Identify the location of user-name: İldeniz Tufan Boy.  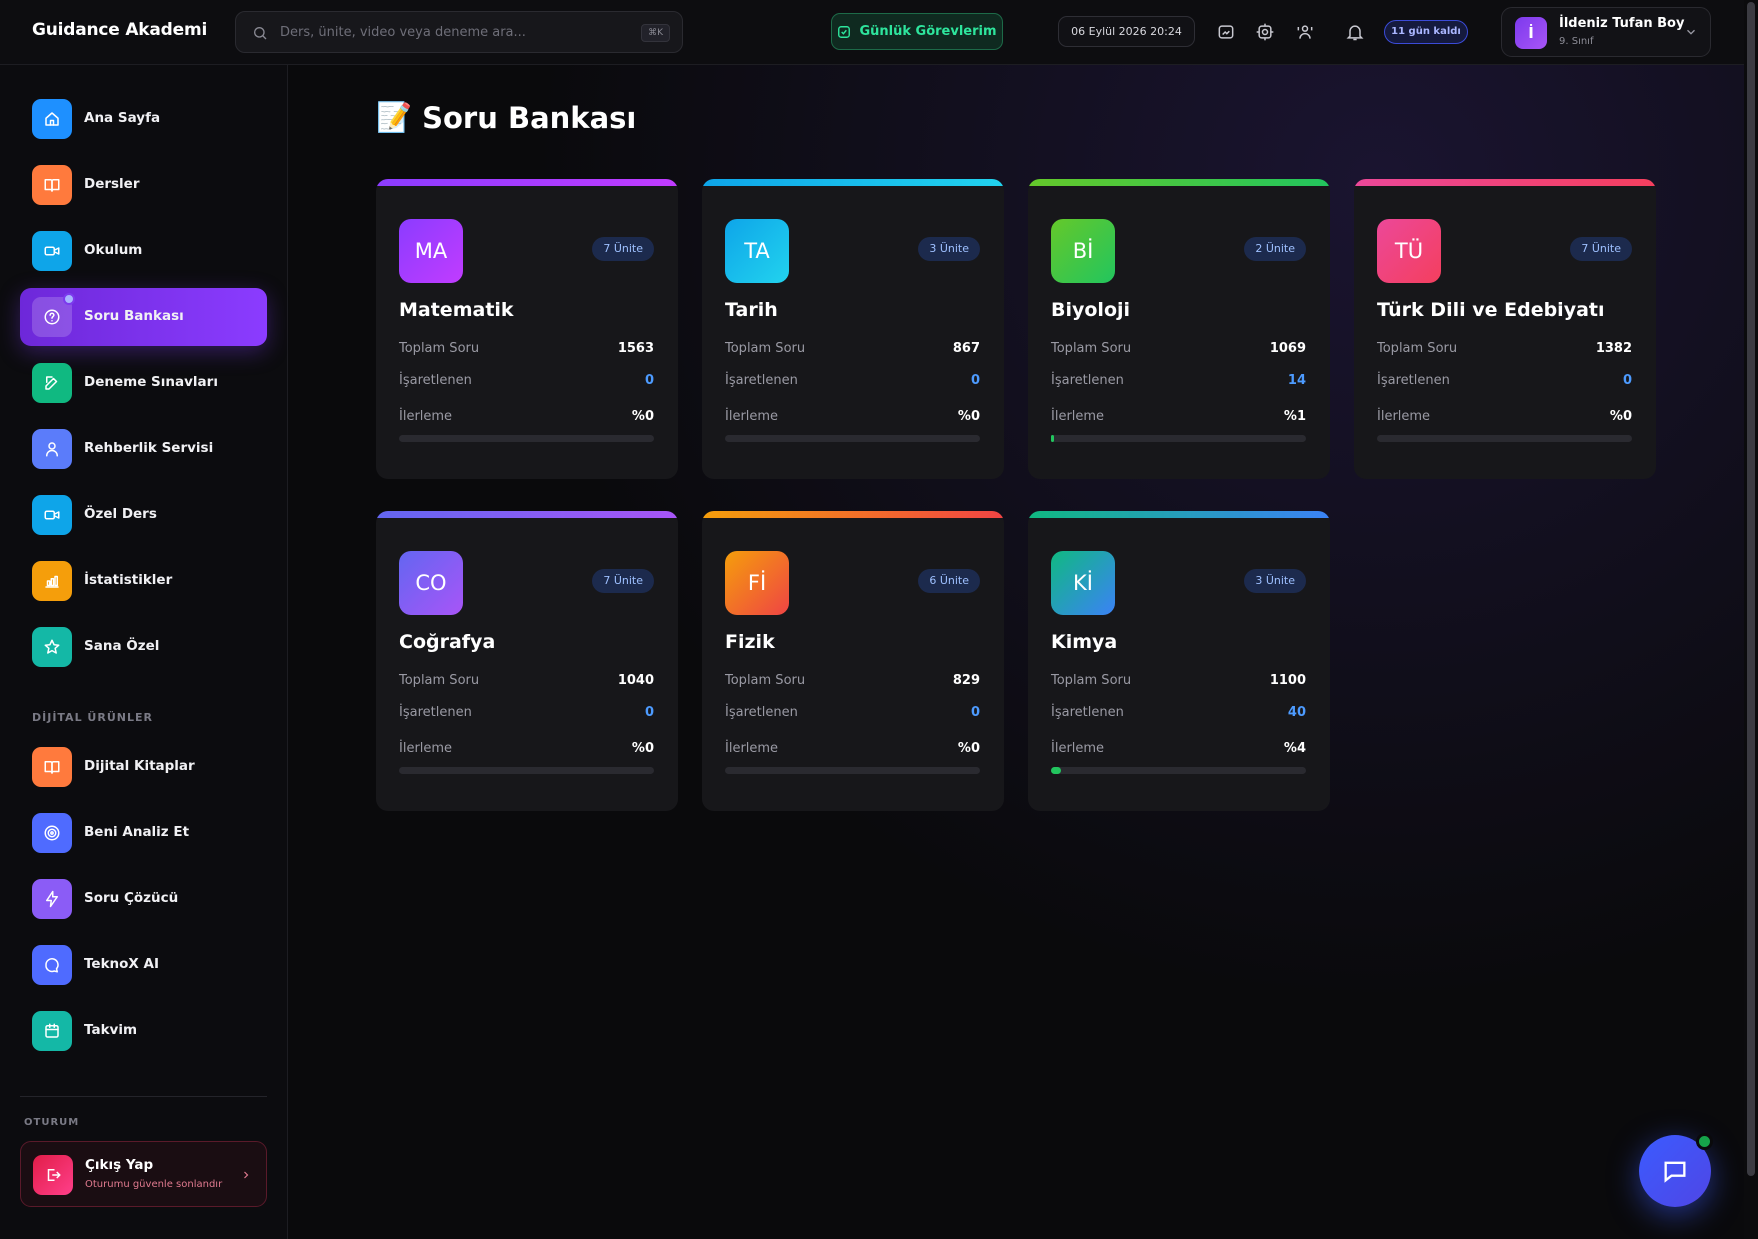
(1622, 23).